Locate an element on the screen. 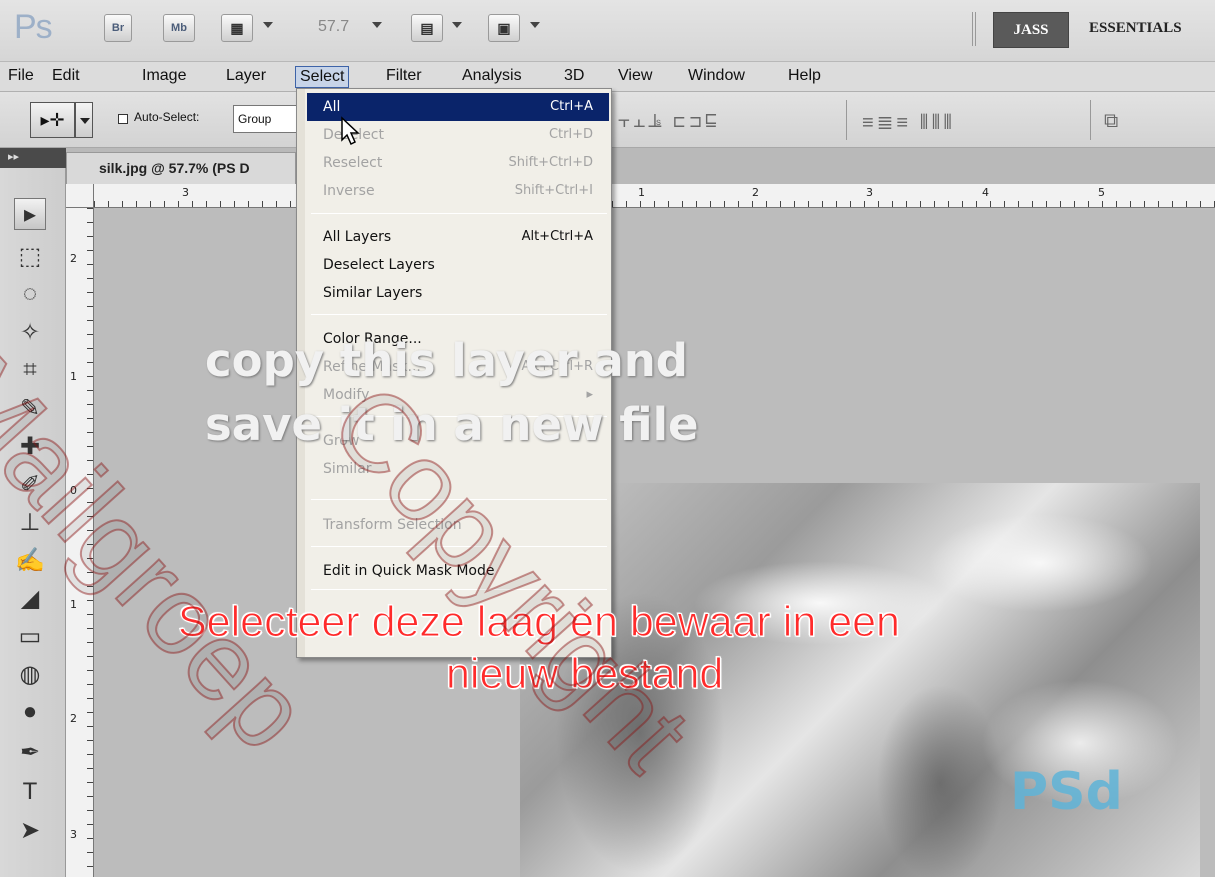 This screenshot has width=1215, height=877. view-extras-button: ▦ is located at coordinates (237, 28).